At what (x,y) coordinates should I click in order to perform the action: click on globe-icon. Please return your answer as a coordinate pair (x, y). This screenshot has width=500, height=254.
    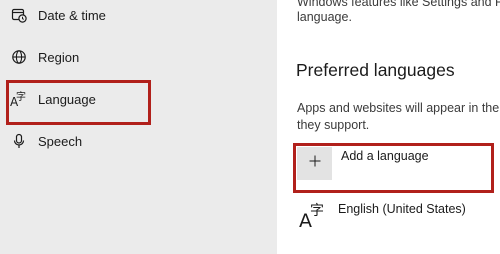
    Looking at the image, I should click on (19, 57).